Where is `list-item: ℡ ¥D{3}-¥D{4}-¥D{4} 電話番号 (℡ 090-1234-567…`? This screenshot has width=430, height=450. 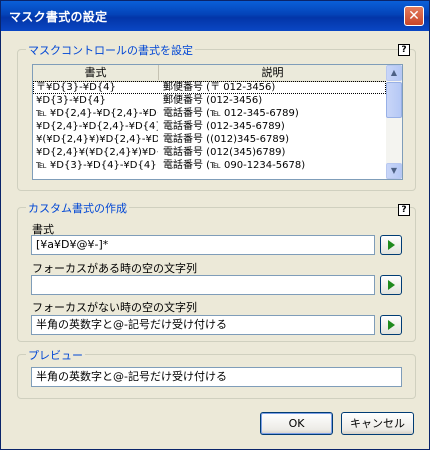
list-item: ℡ ¥D{3}-¥D{4}-¥D{4} 電話番号 (℡ 090-1234-567… is located at coordinates (209, 165).